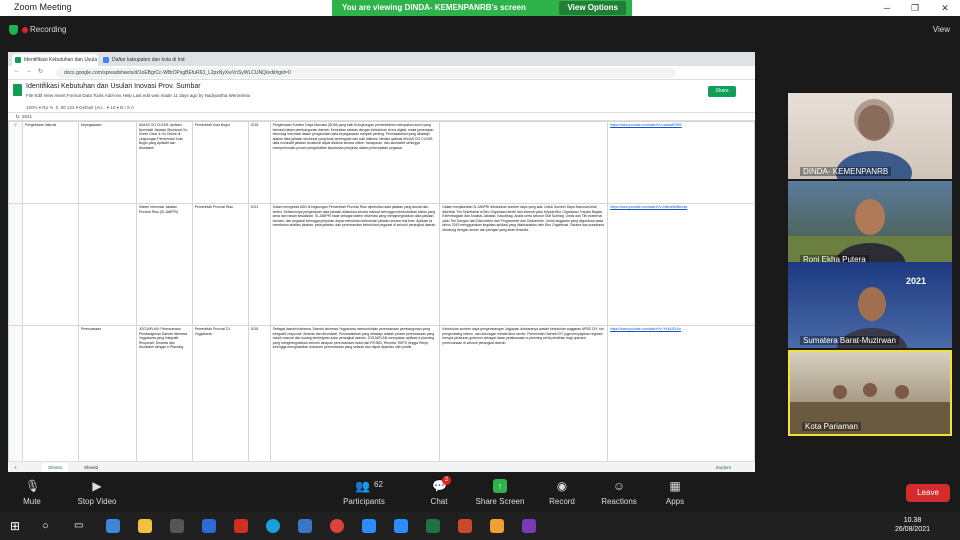 This screenshot has width=960, height=540. I want to click on close-icon: ✕, so click(945, 8).